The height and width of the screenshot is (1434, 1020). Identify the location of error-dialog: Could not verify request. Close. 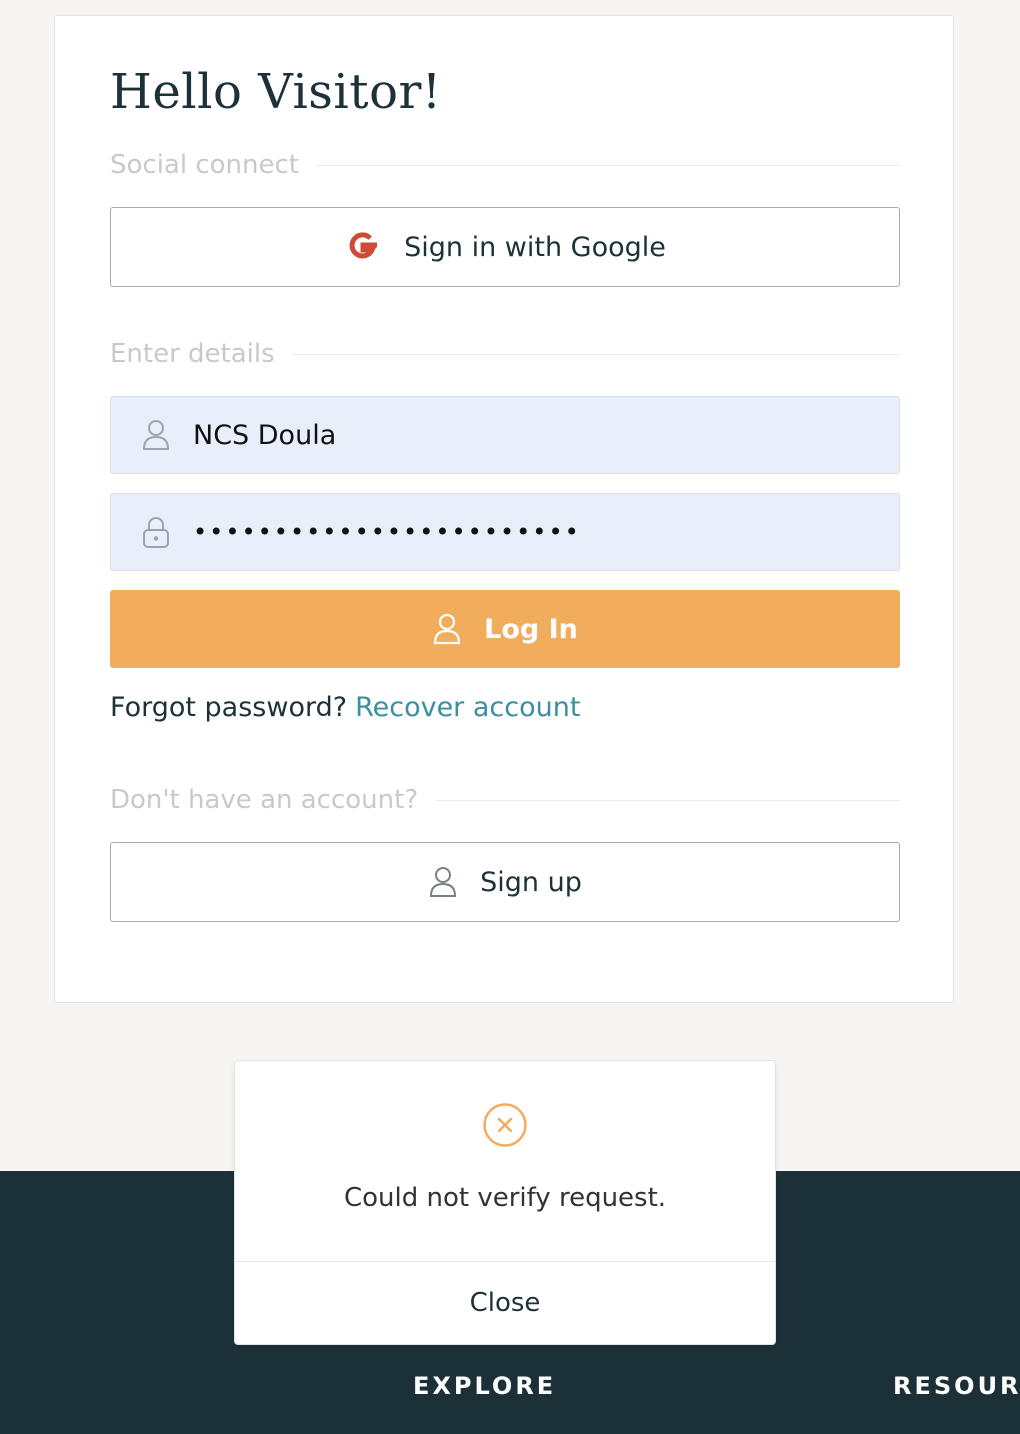
(505, 1202).